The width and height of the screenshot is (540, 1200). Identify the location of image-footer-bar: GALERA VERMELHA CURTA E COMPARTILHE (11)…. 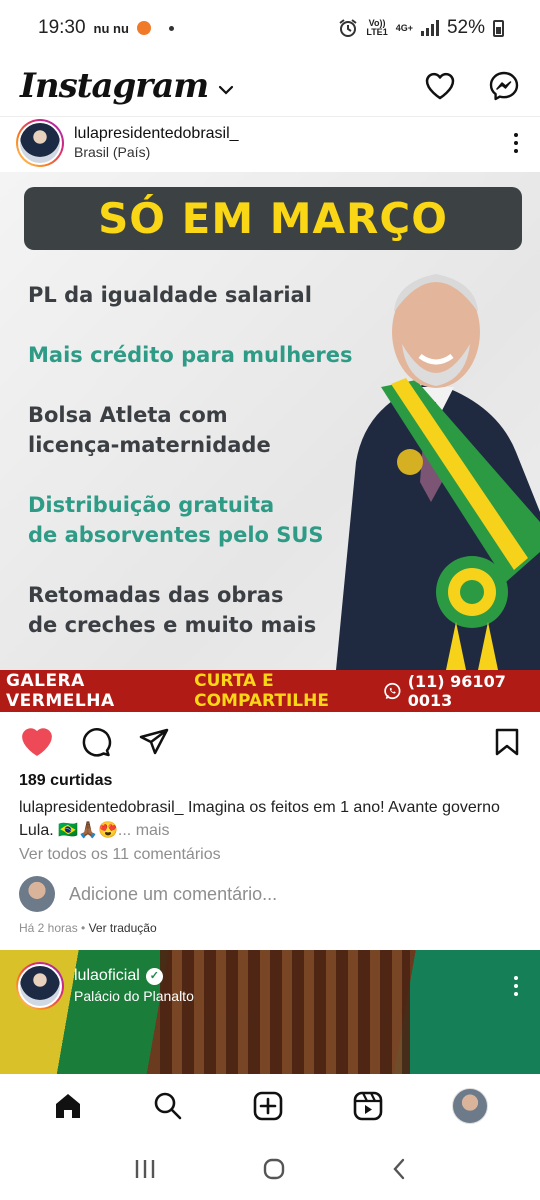
(270, 691).